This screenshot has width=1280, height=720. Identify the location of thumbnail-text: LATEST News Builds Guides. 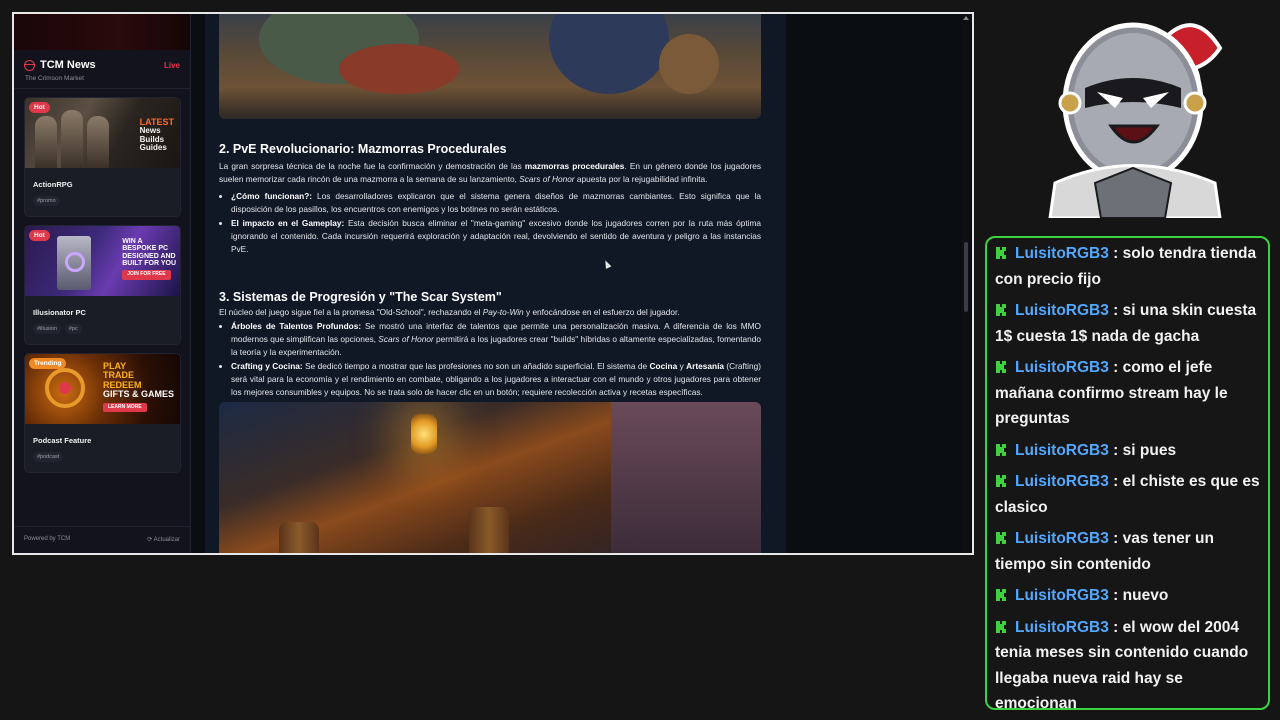
(156, 135).